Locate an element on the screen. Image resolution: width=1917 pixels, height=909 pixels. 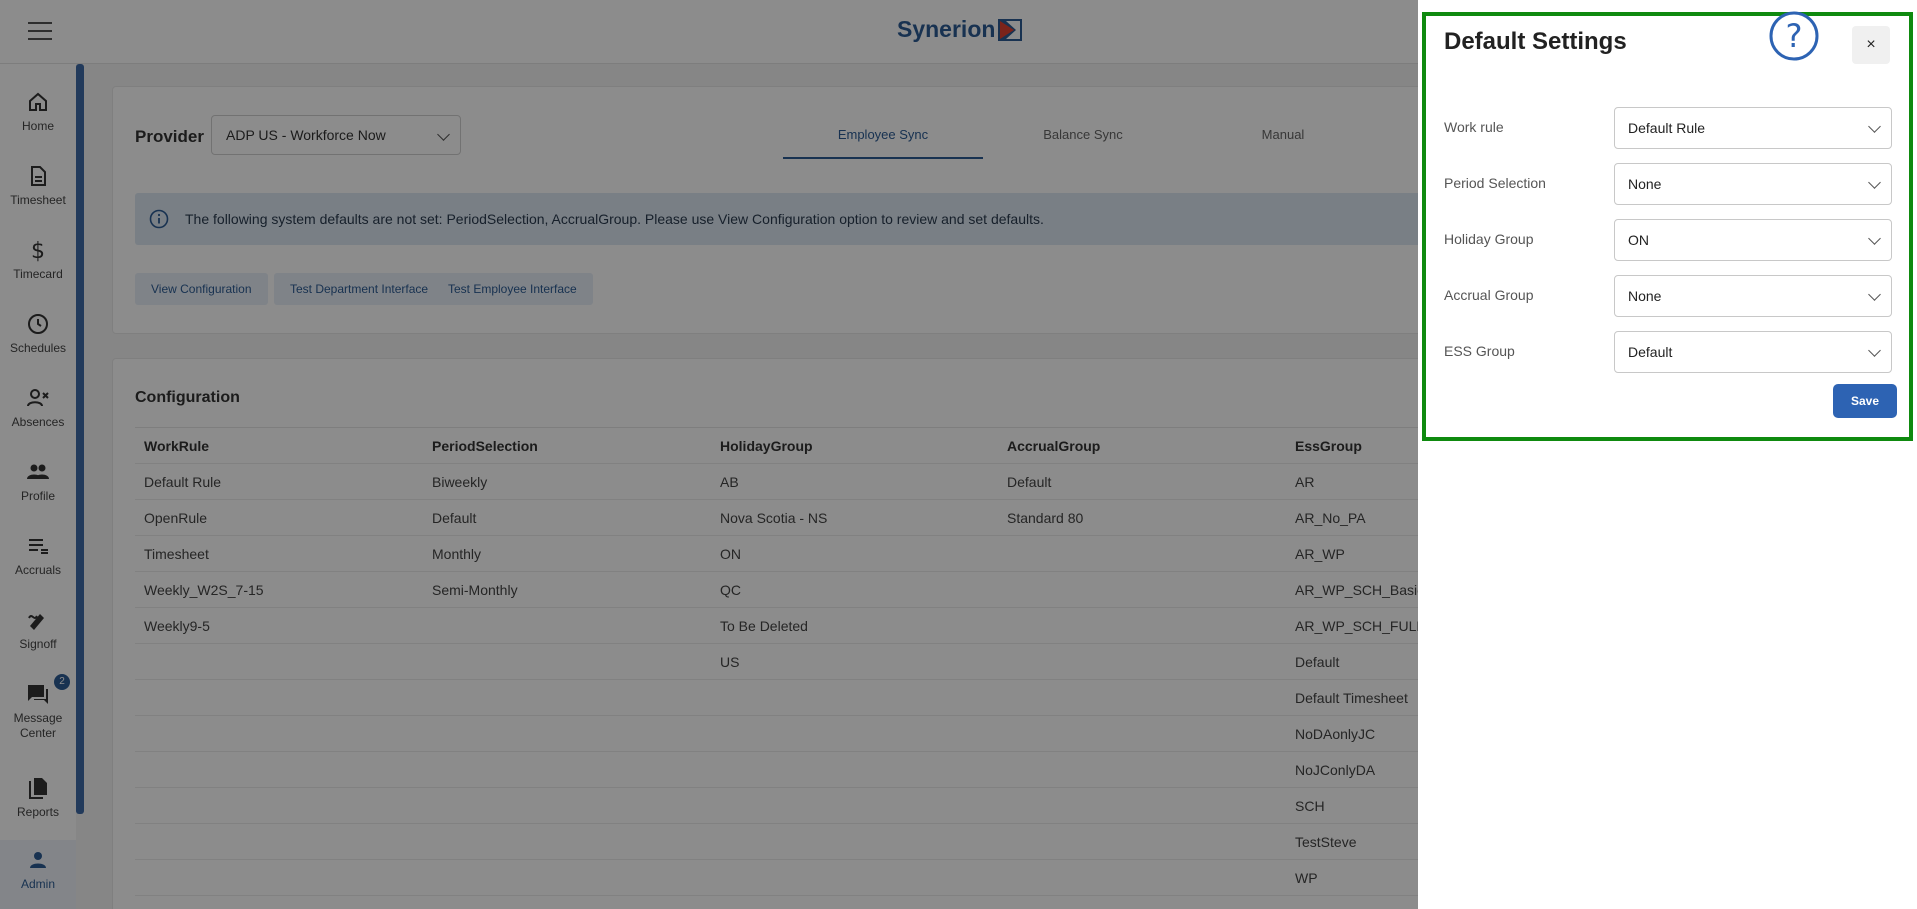
holiday-group-label: Holiday Group is located at coordinates (1489, 239).